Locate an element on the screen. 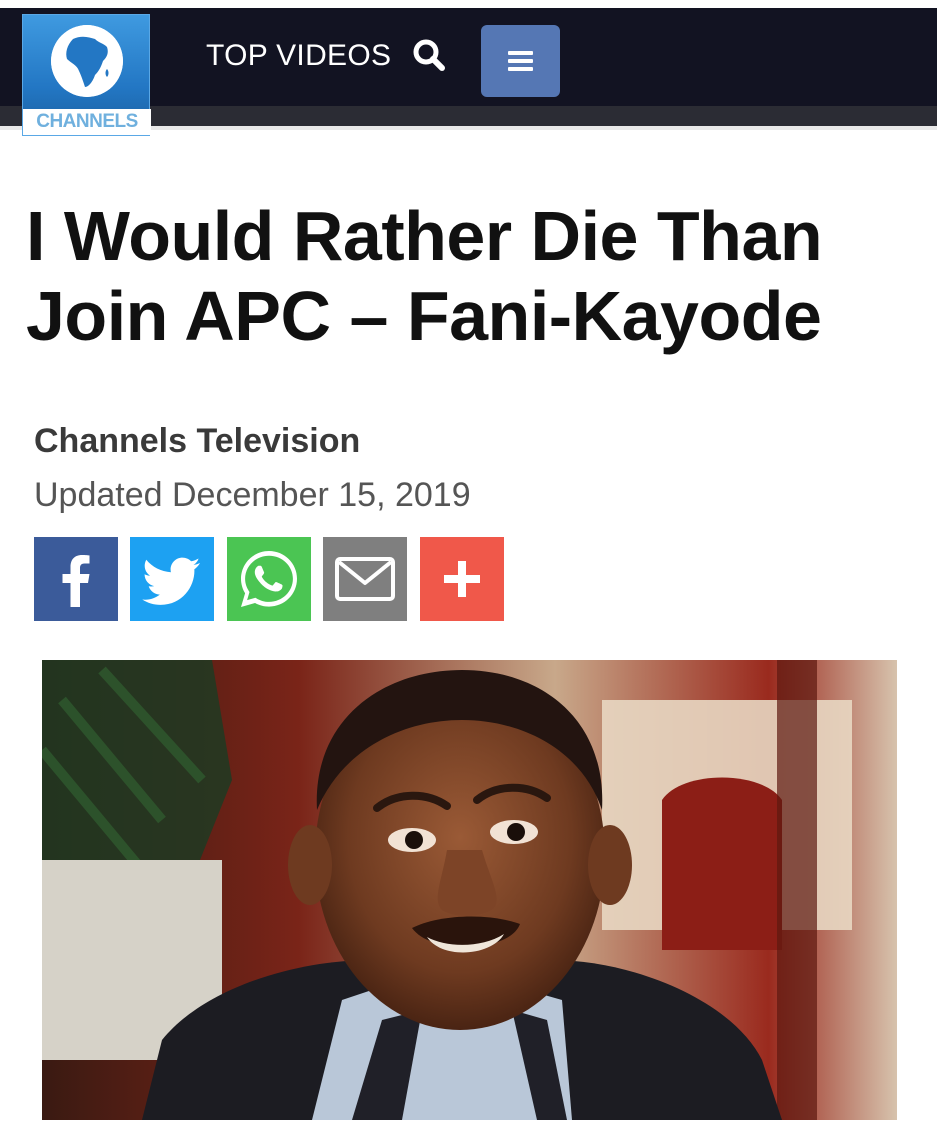 The image size is (937, 1123). search-icon is located at coordinates (429, 55).